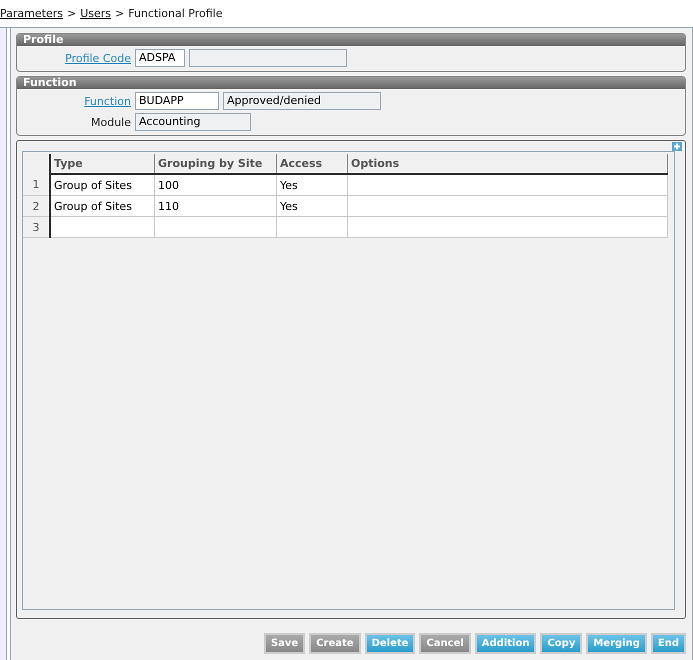 The image size is (693, 660). Describe the element at coordinates (31, 13) in the screenshot. I see `breadcrumb-link: Parameters` at that location.